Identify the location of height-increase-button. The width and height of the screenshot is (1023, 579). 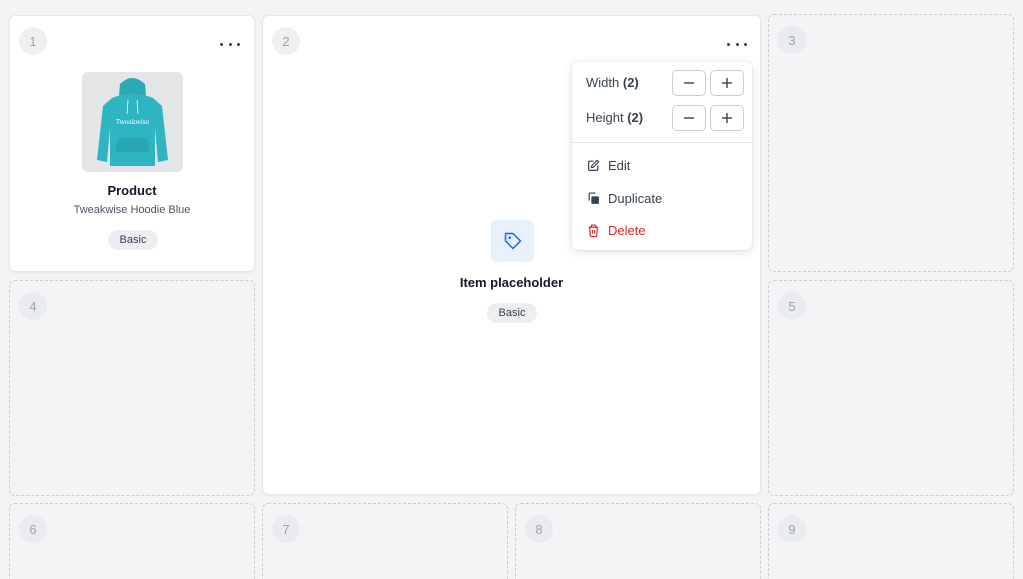
(727, 118).